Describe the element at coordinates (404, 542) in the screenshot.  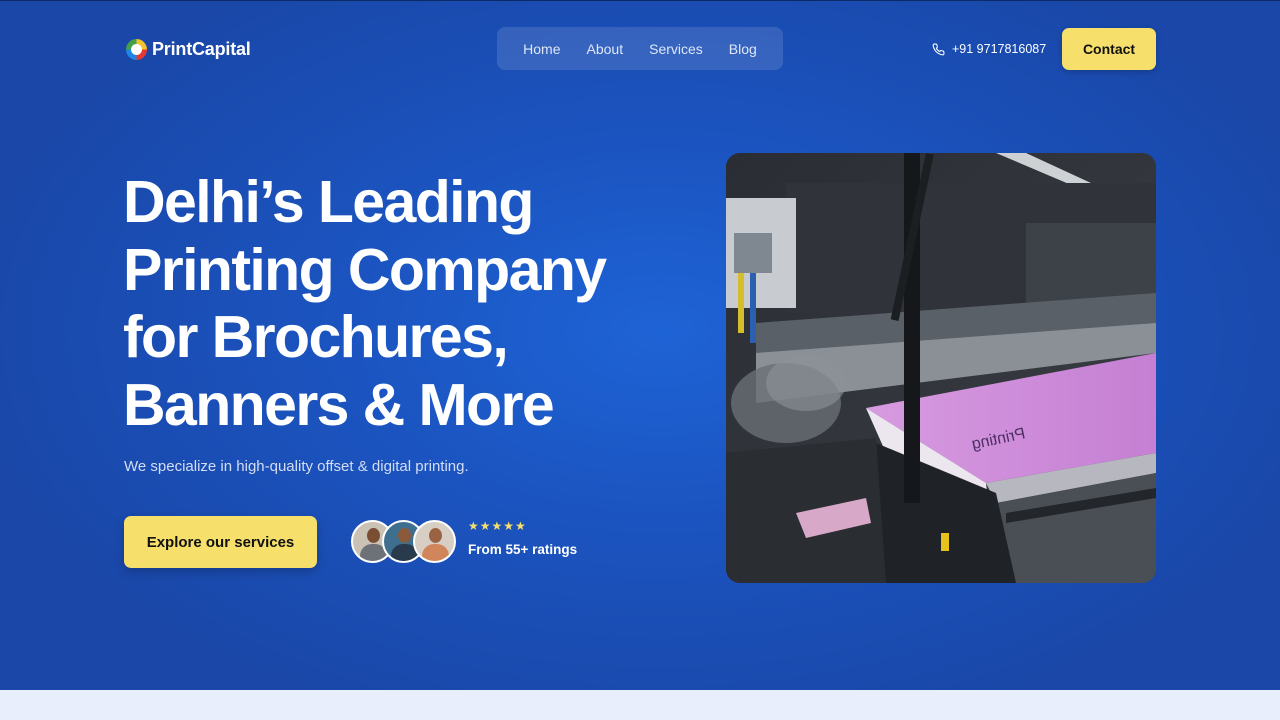
I see `customer-avatars` at that location.